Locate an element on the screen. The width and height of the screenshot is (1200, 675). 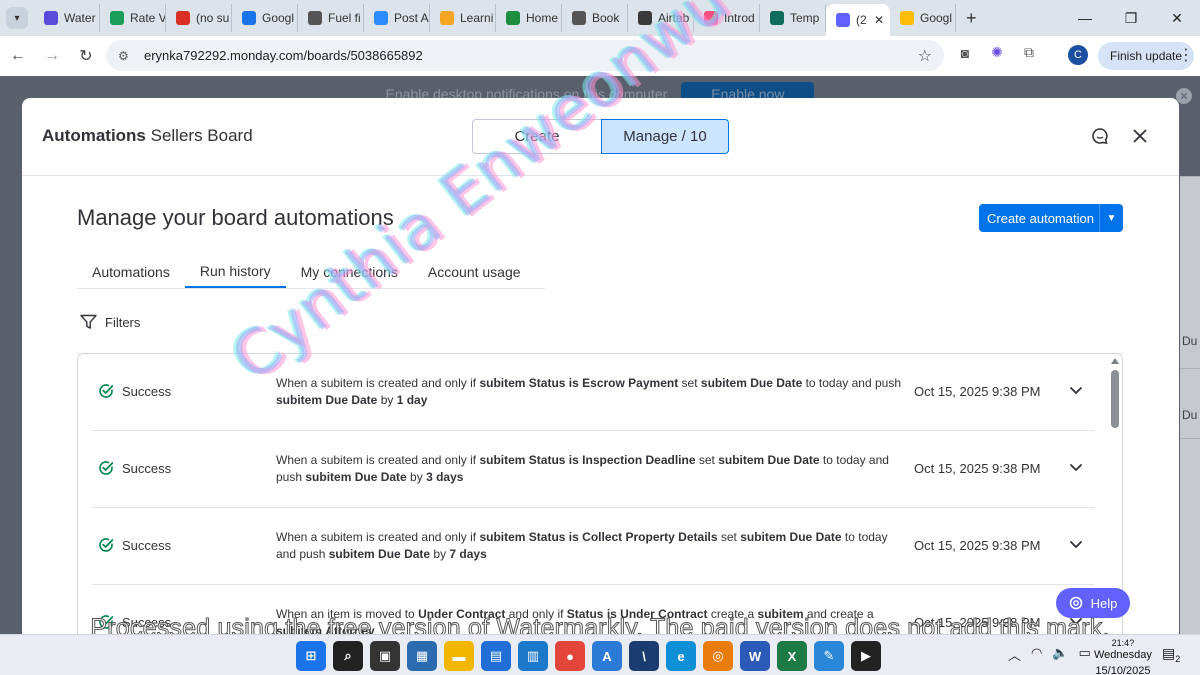
wifi-icon: ◠ is located at coordinates (1036, 654).